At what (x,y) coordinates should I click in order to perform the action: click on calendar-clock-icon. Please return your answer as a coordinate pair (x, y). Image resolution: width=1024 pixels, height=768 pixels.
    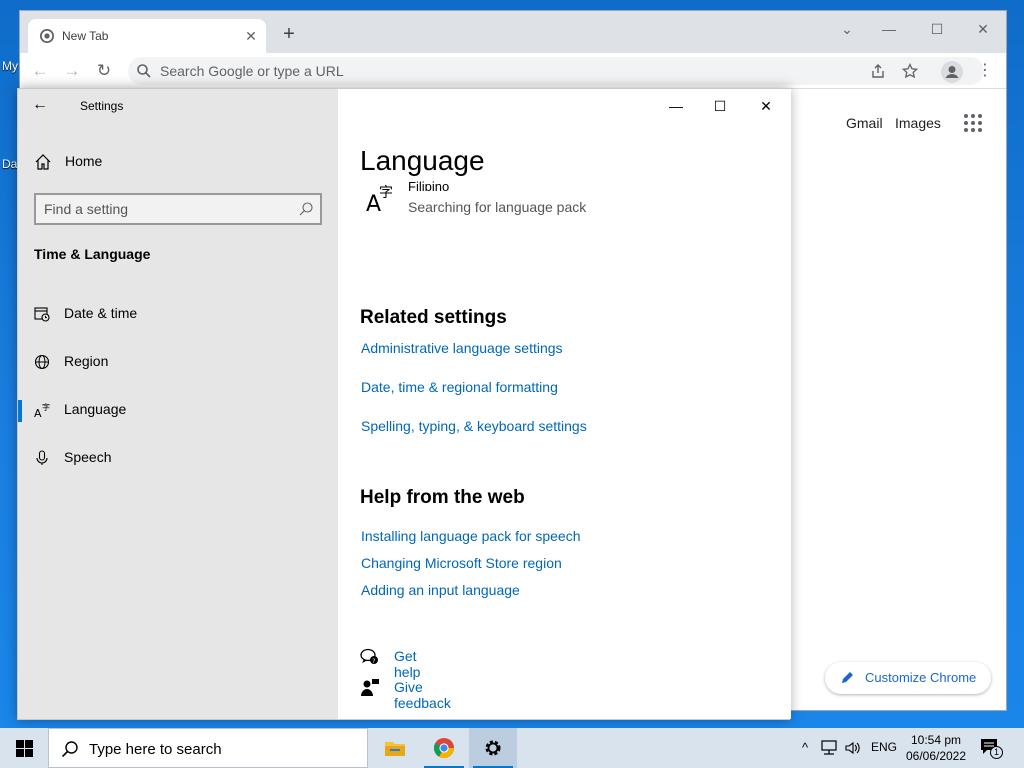
    Looking at the image, I should click on (42, 314).